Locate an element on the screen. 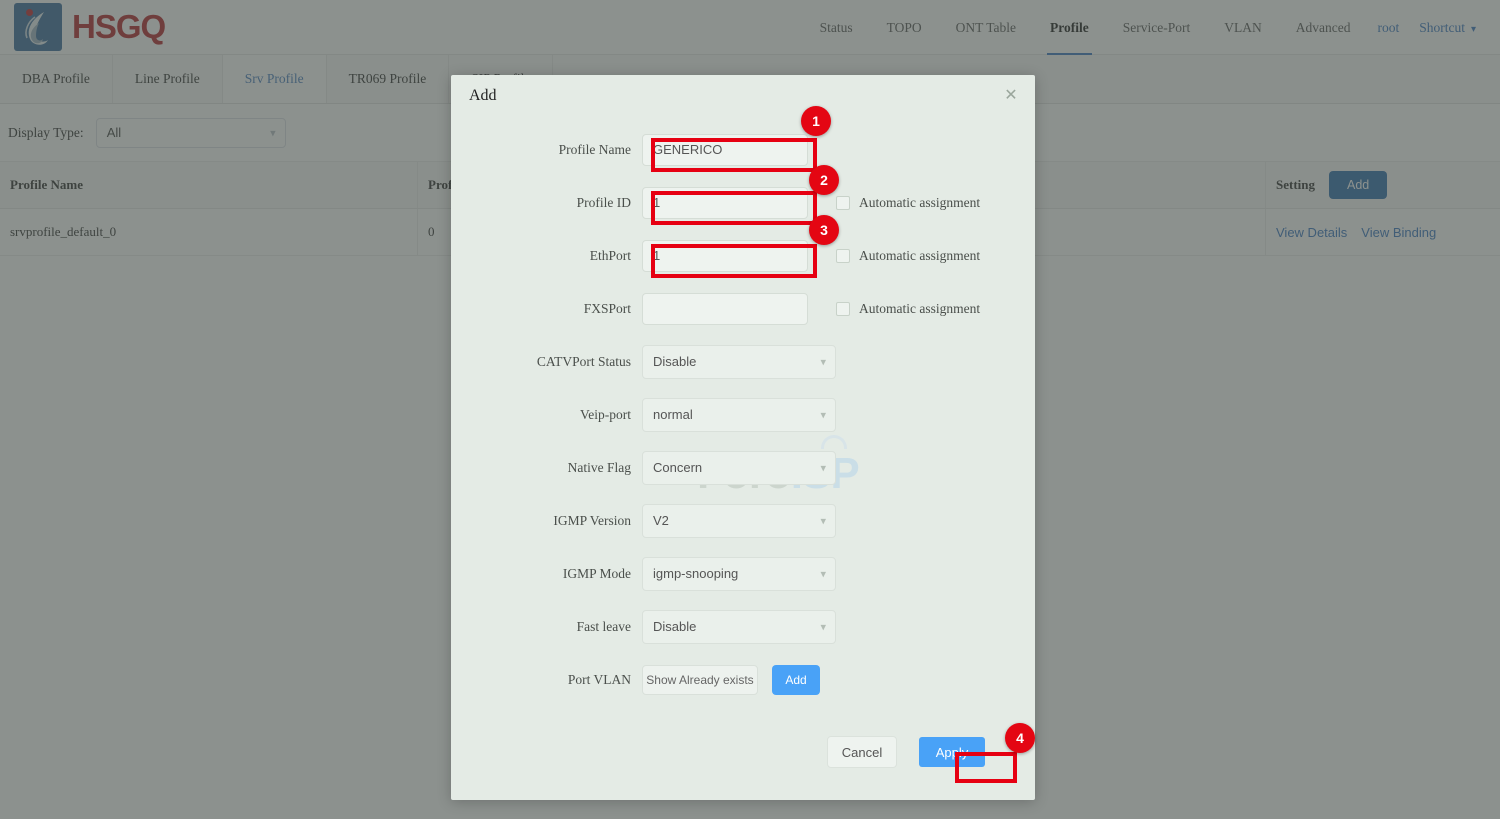 This screenshot has width=1500, height=819. veip-port-select: normal ▾ is located at coordinates (739, 414).